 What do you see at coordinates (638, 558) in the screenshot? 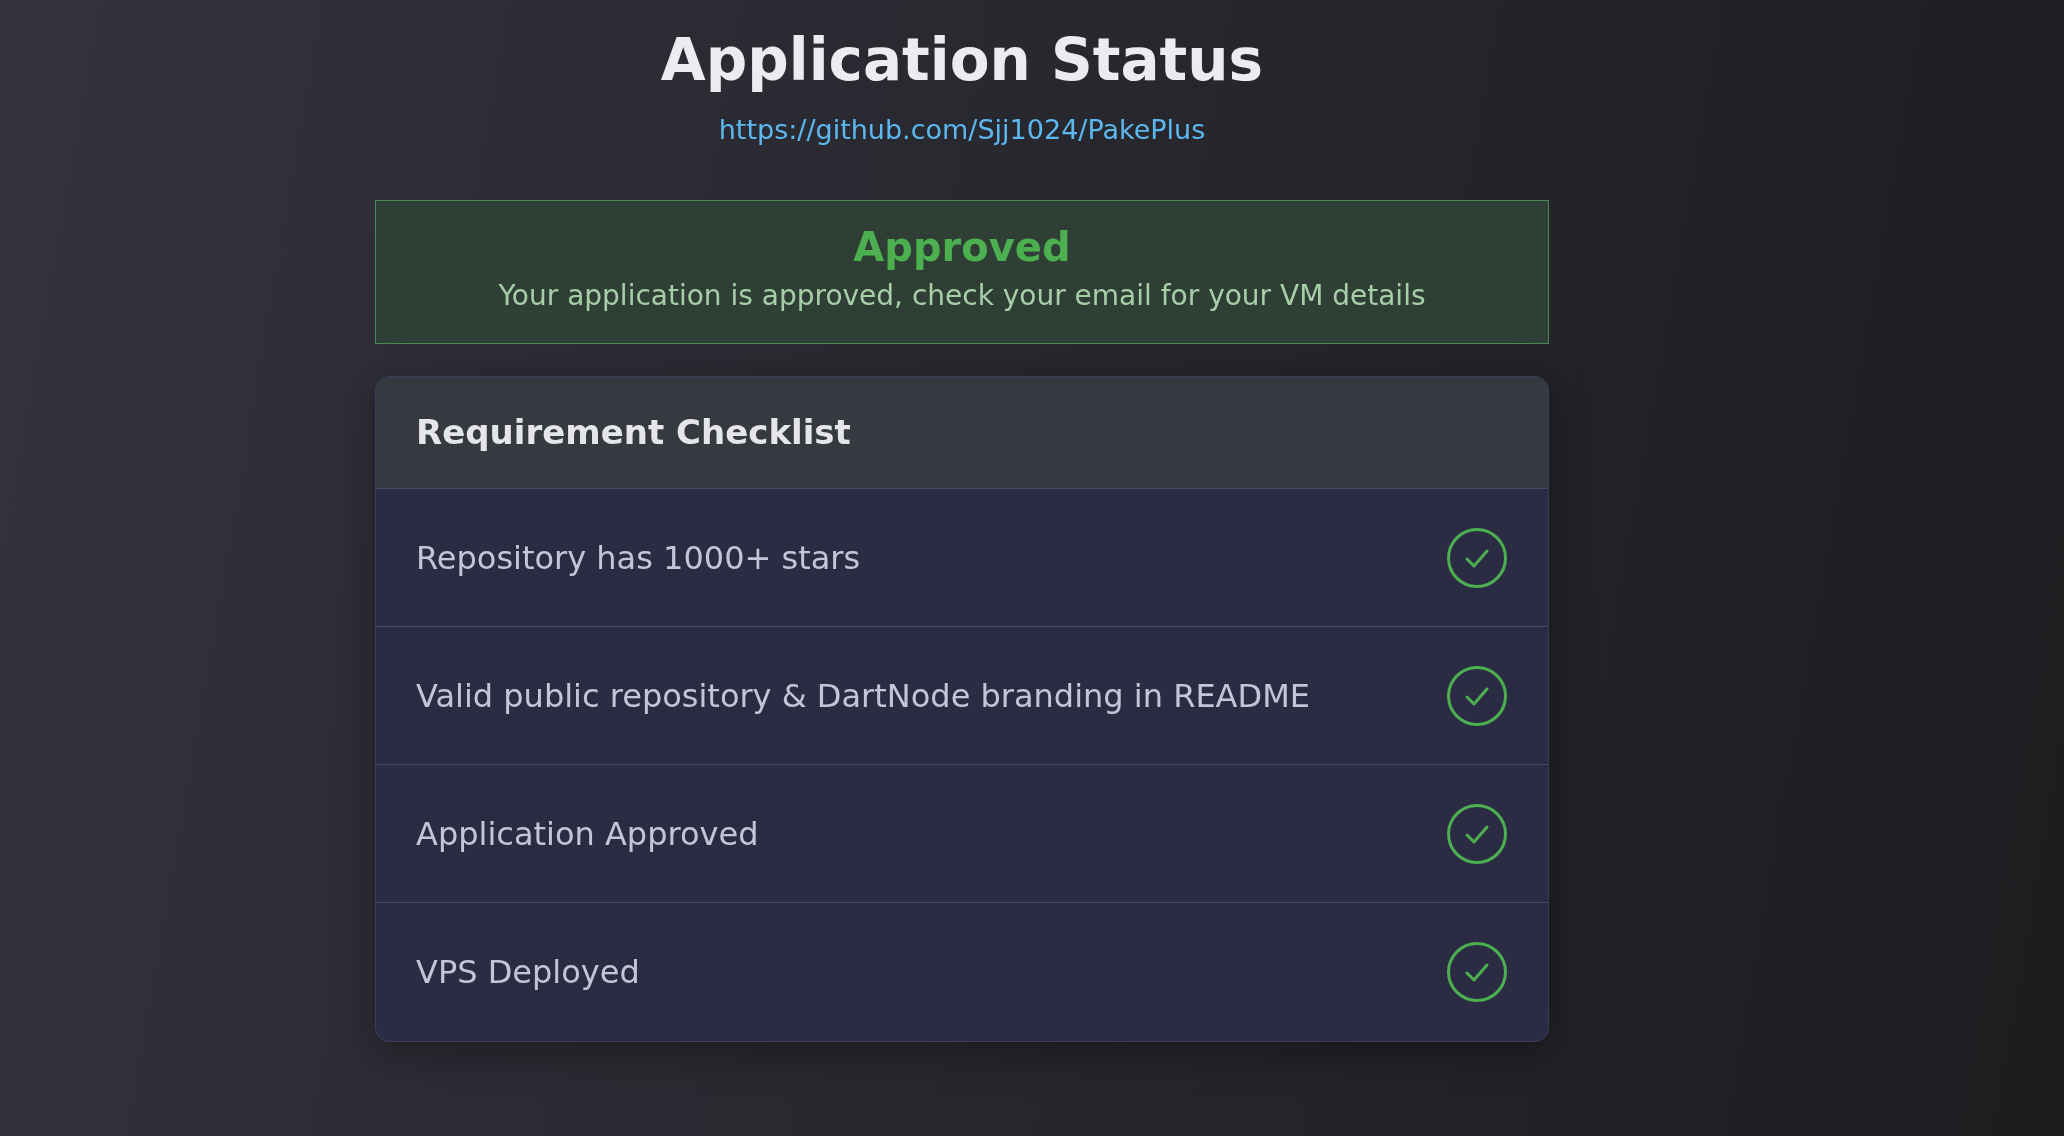
I see `requirement-label: Repository has 1000+ stars` at bounding box center [638, 558].